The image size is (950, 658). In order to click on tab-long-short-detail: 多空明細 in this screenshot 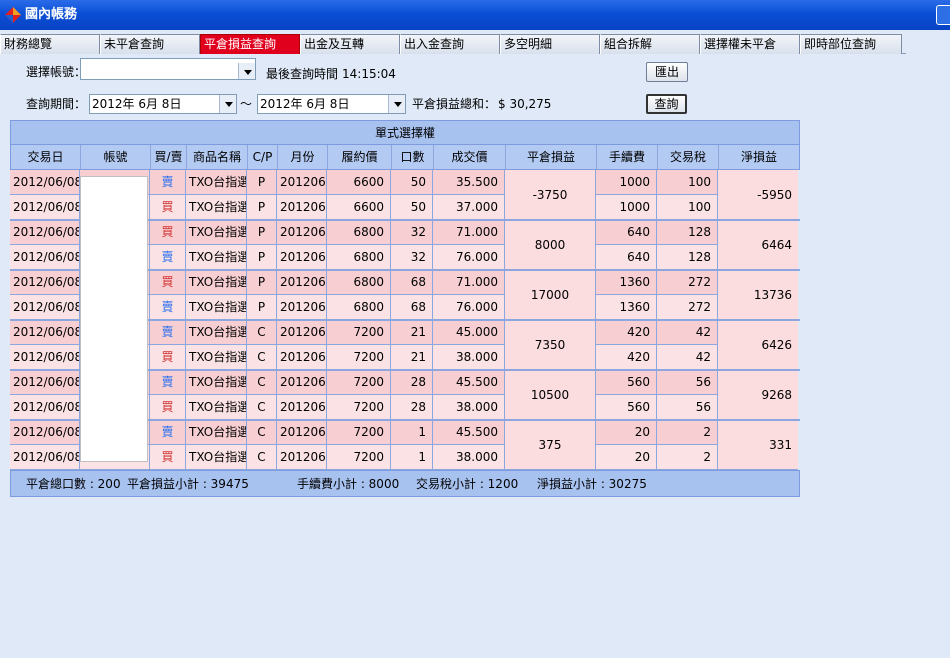, I will do `click(550, 44)`.